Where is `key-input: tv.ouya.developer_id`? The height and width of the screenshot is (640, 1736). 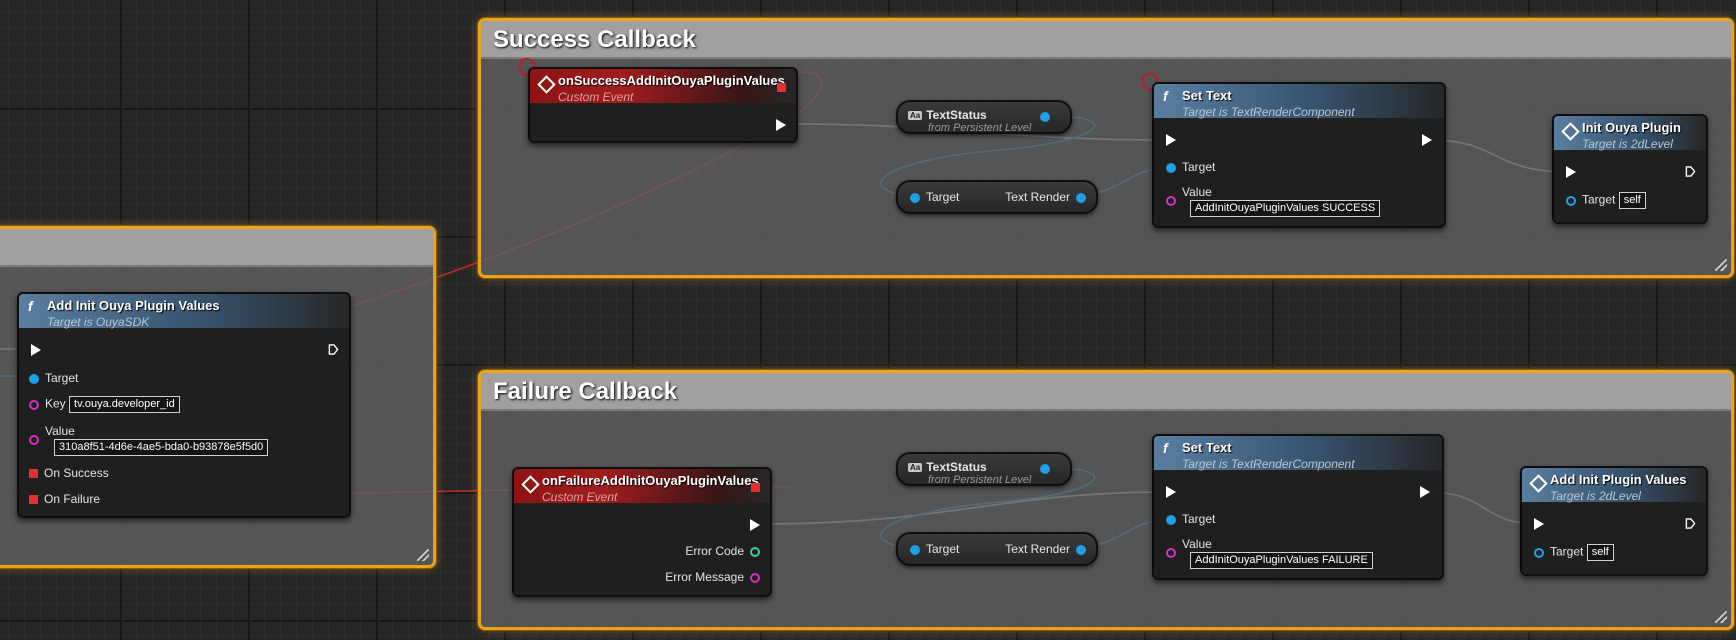 key-input: tv.ouya.developer_id is located at coordinates (124, 404).